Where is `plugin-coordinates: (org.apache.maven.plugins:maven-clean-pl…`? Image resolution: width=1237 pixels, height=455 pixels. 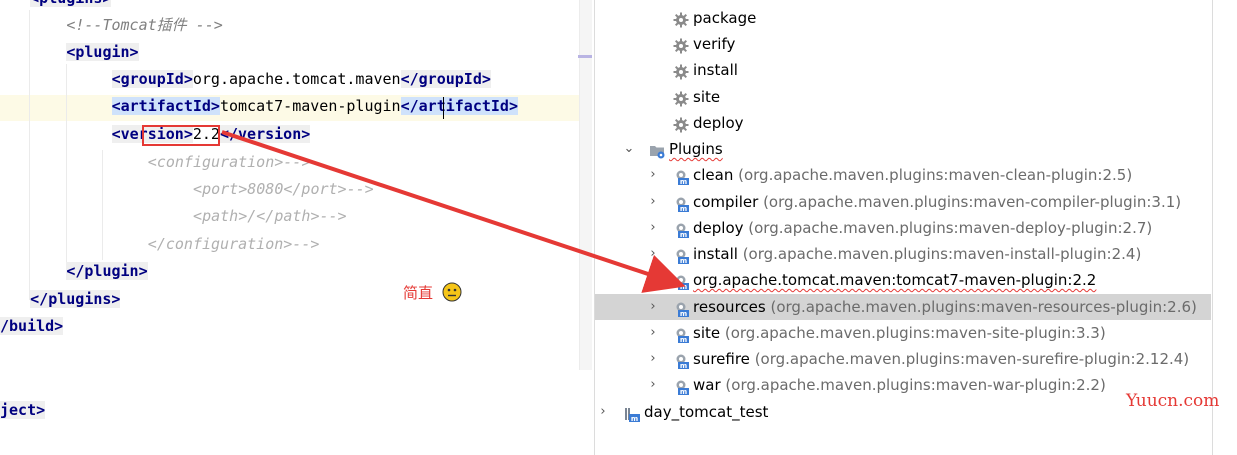
plugin-coordinates: (org.apache.maven.plugins:maven-clean-pl… is located at coordinates (935, 175).